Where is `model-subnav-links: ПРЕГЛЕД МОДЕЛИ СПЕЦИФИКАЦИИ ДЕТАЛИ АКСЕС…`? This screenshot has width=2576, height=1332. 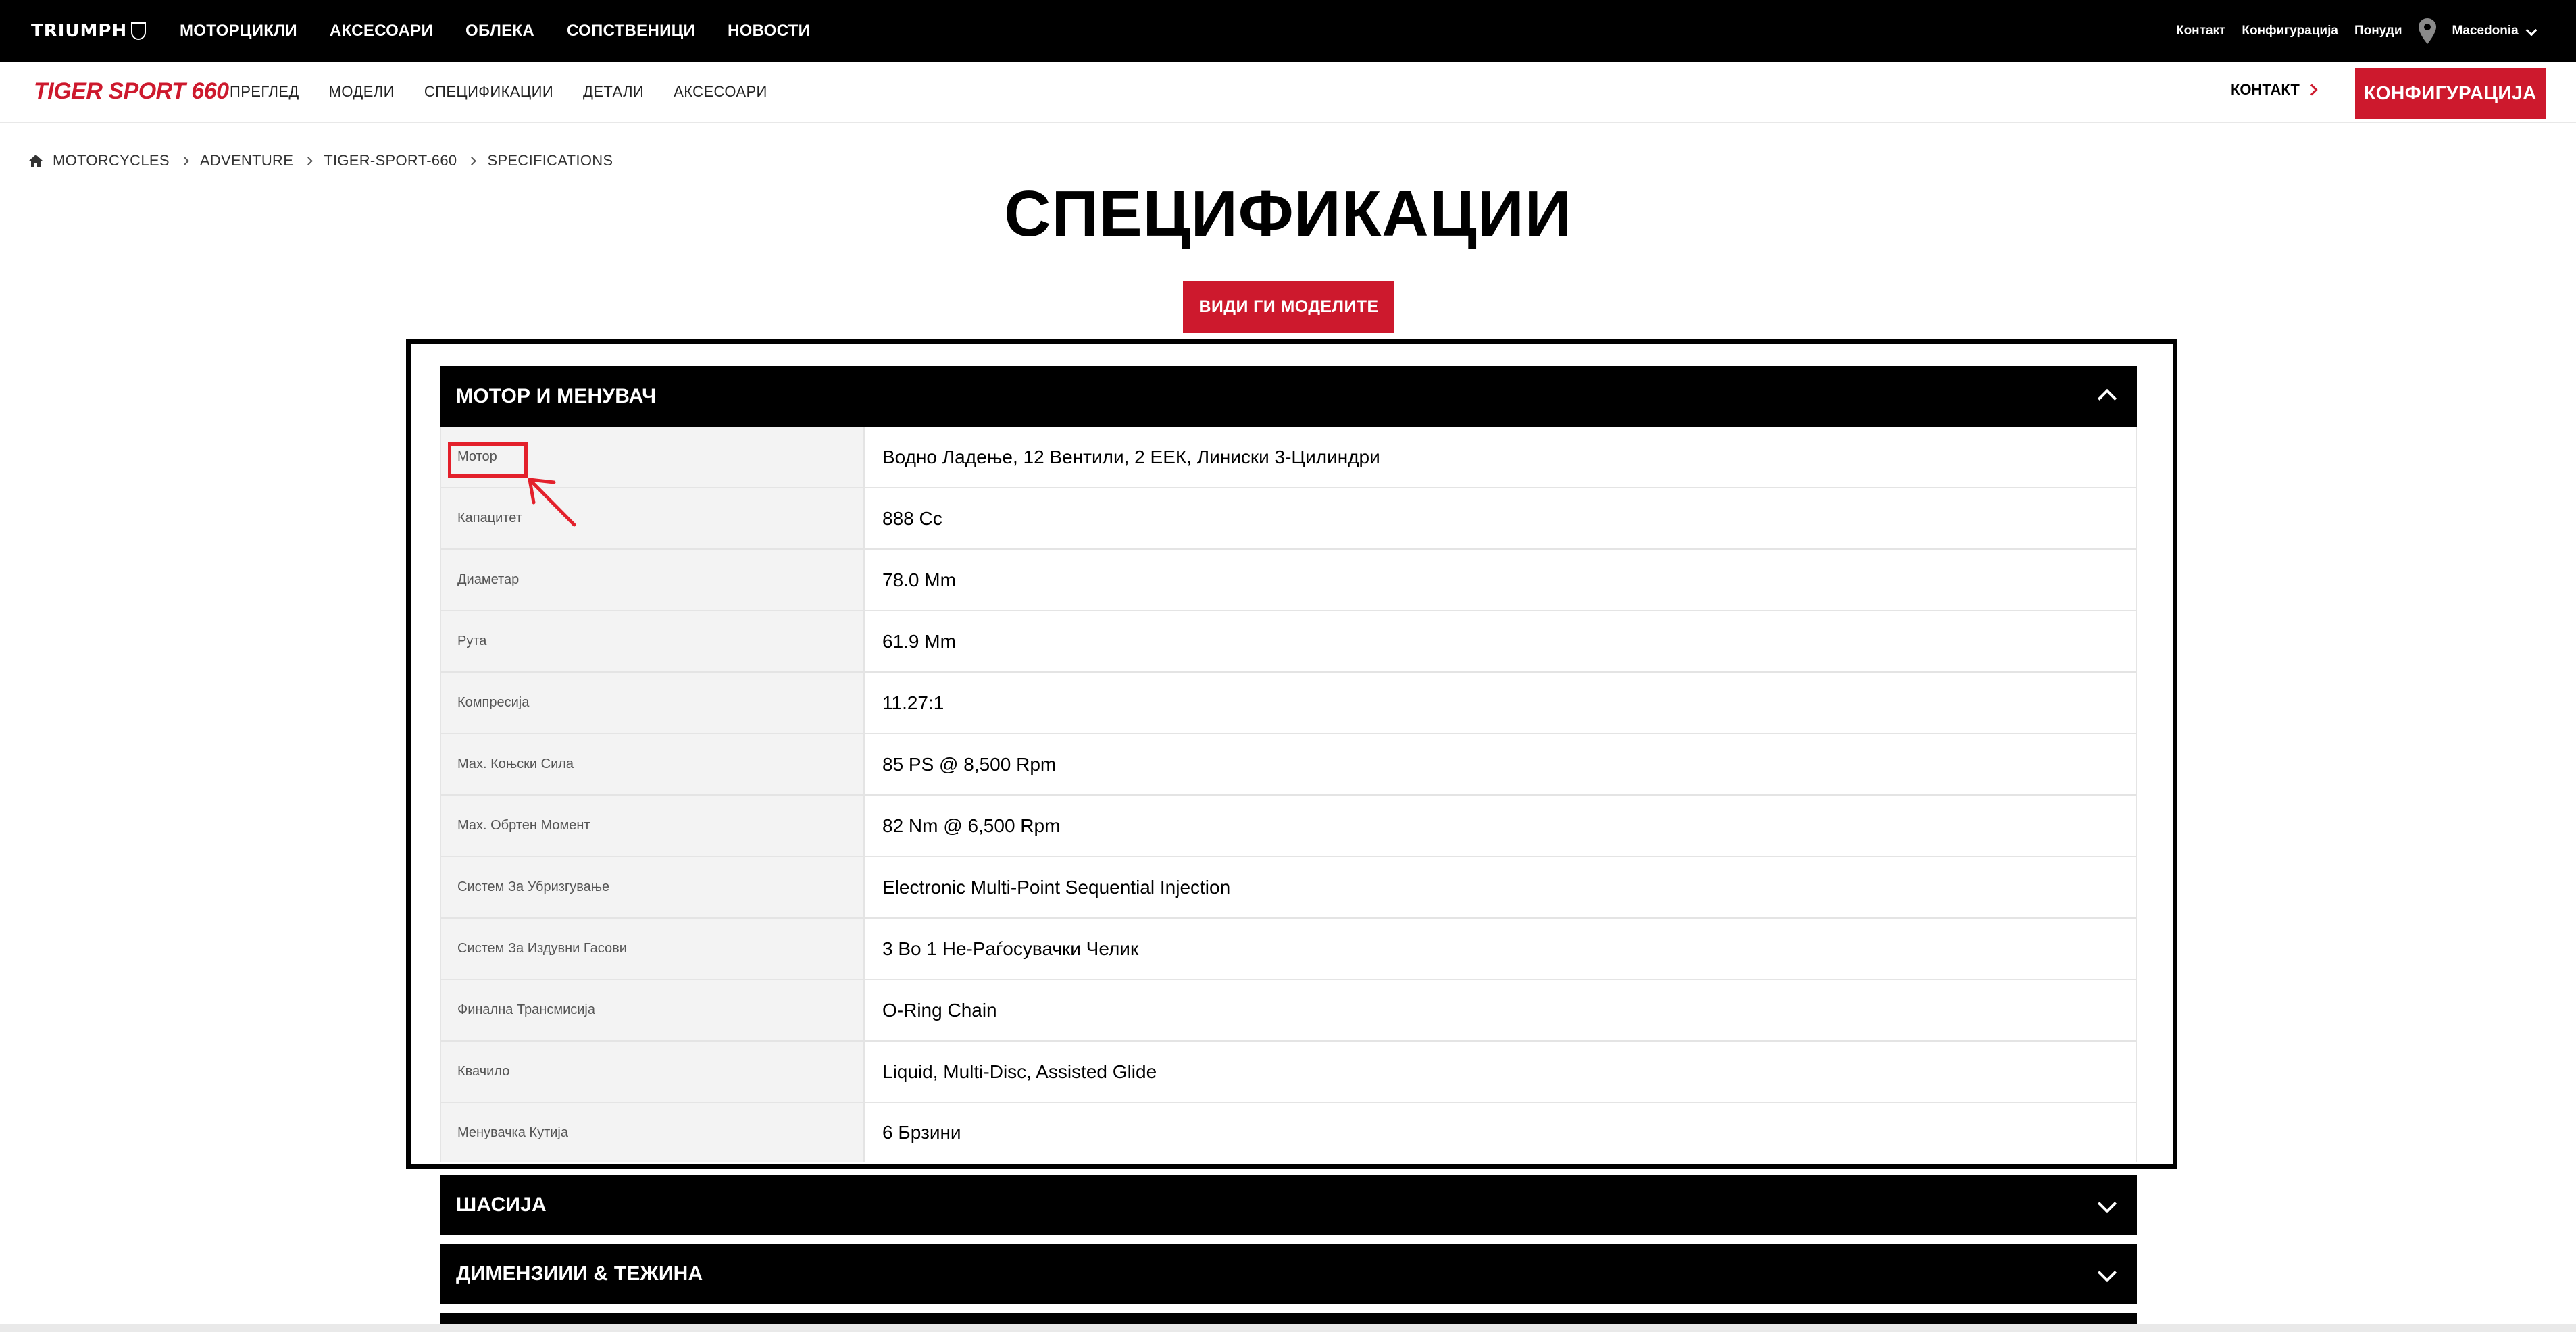 model-subnav-links: ПРЕГЛЕД МОДЕЛИ СПЕЦИФИКАЦИИ ДЕТАЛИ АКСЕС… is located at coordinates (498, 92).